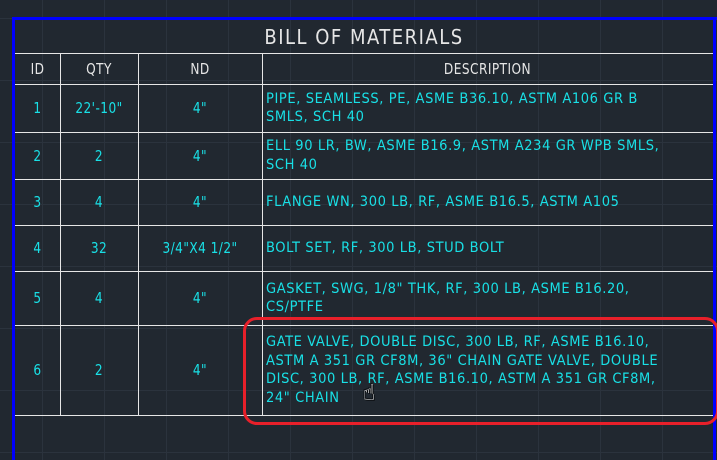  What do you see at coordinates (37, 108) in the screenshot?
I see `cell-id: 1` at bounding box center [37, 108].